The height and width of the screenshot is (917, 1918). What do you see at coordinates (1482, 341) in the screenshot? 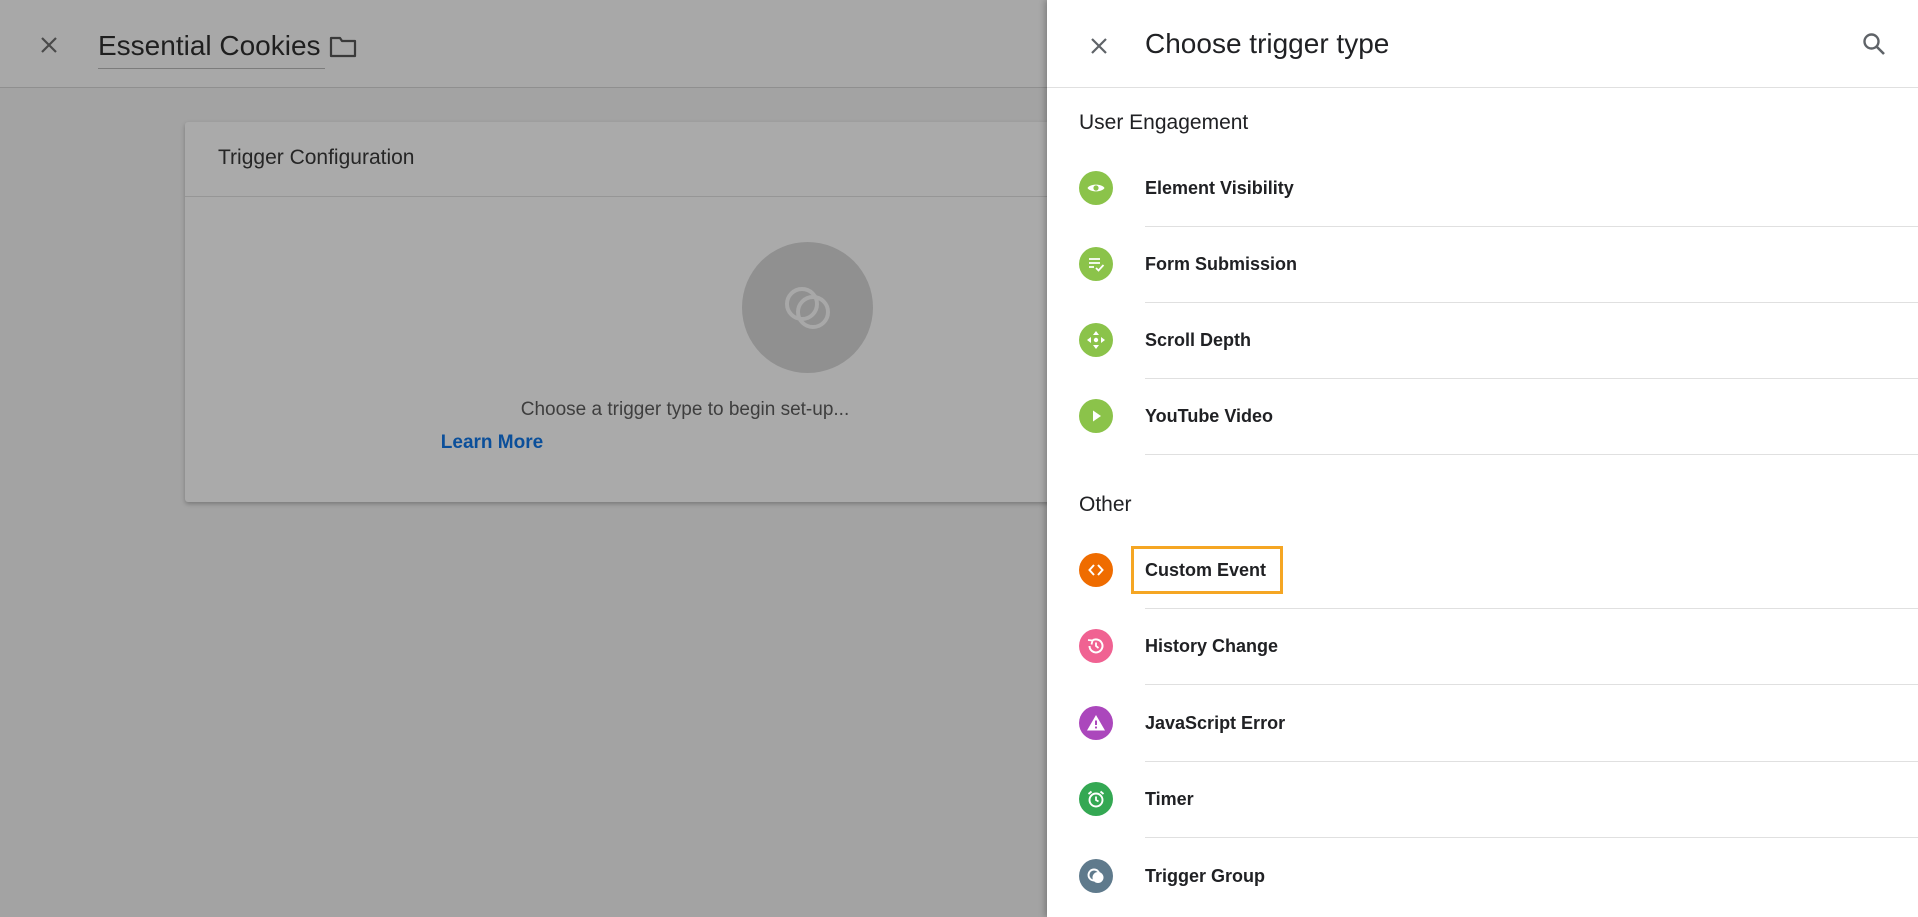
I see `trigger-type-scroll-depth: Scroll Depth` at bounding box center [1482, 341].